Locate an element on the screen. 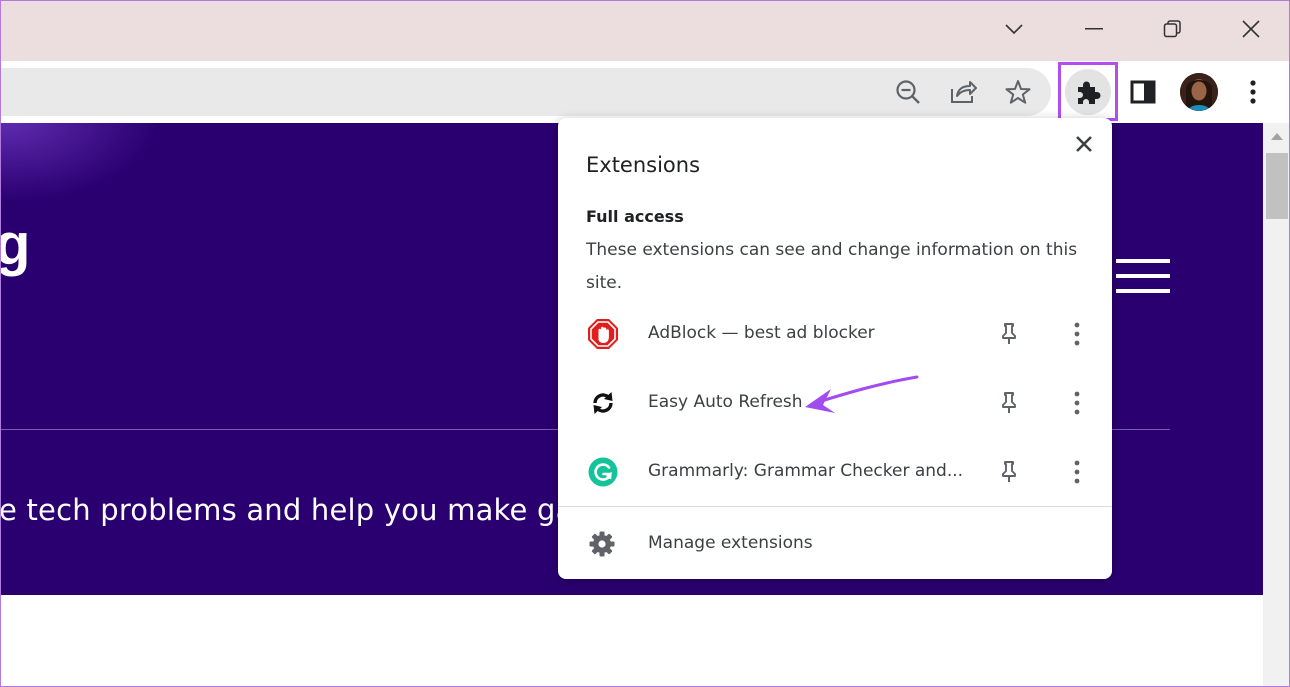 This screenshot has height=687, width=1290. manage-extensions-item: Manage extensions is located at coordinates (835, 543).